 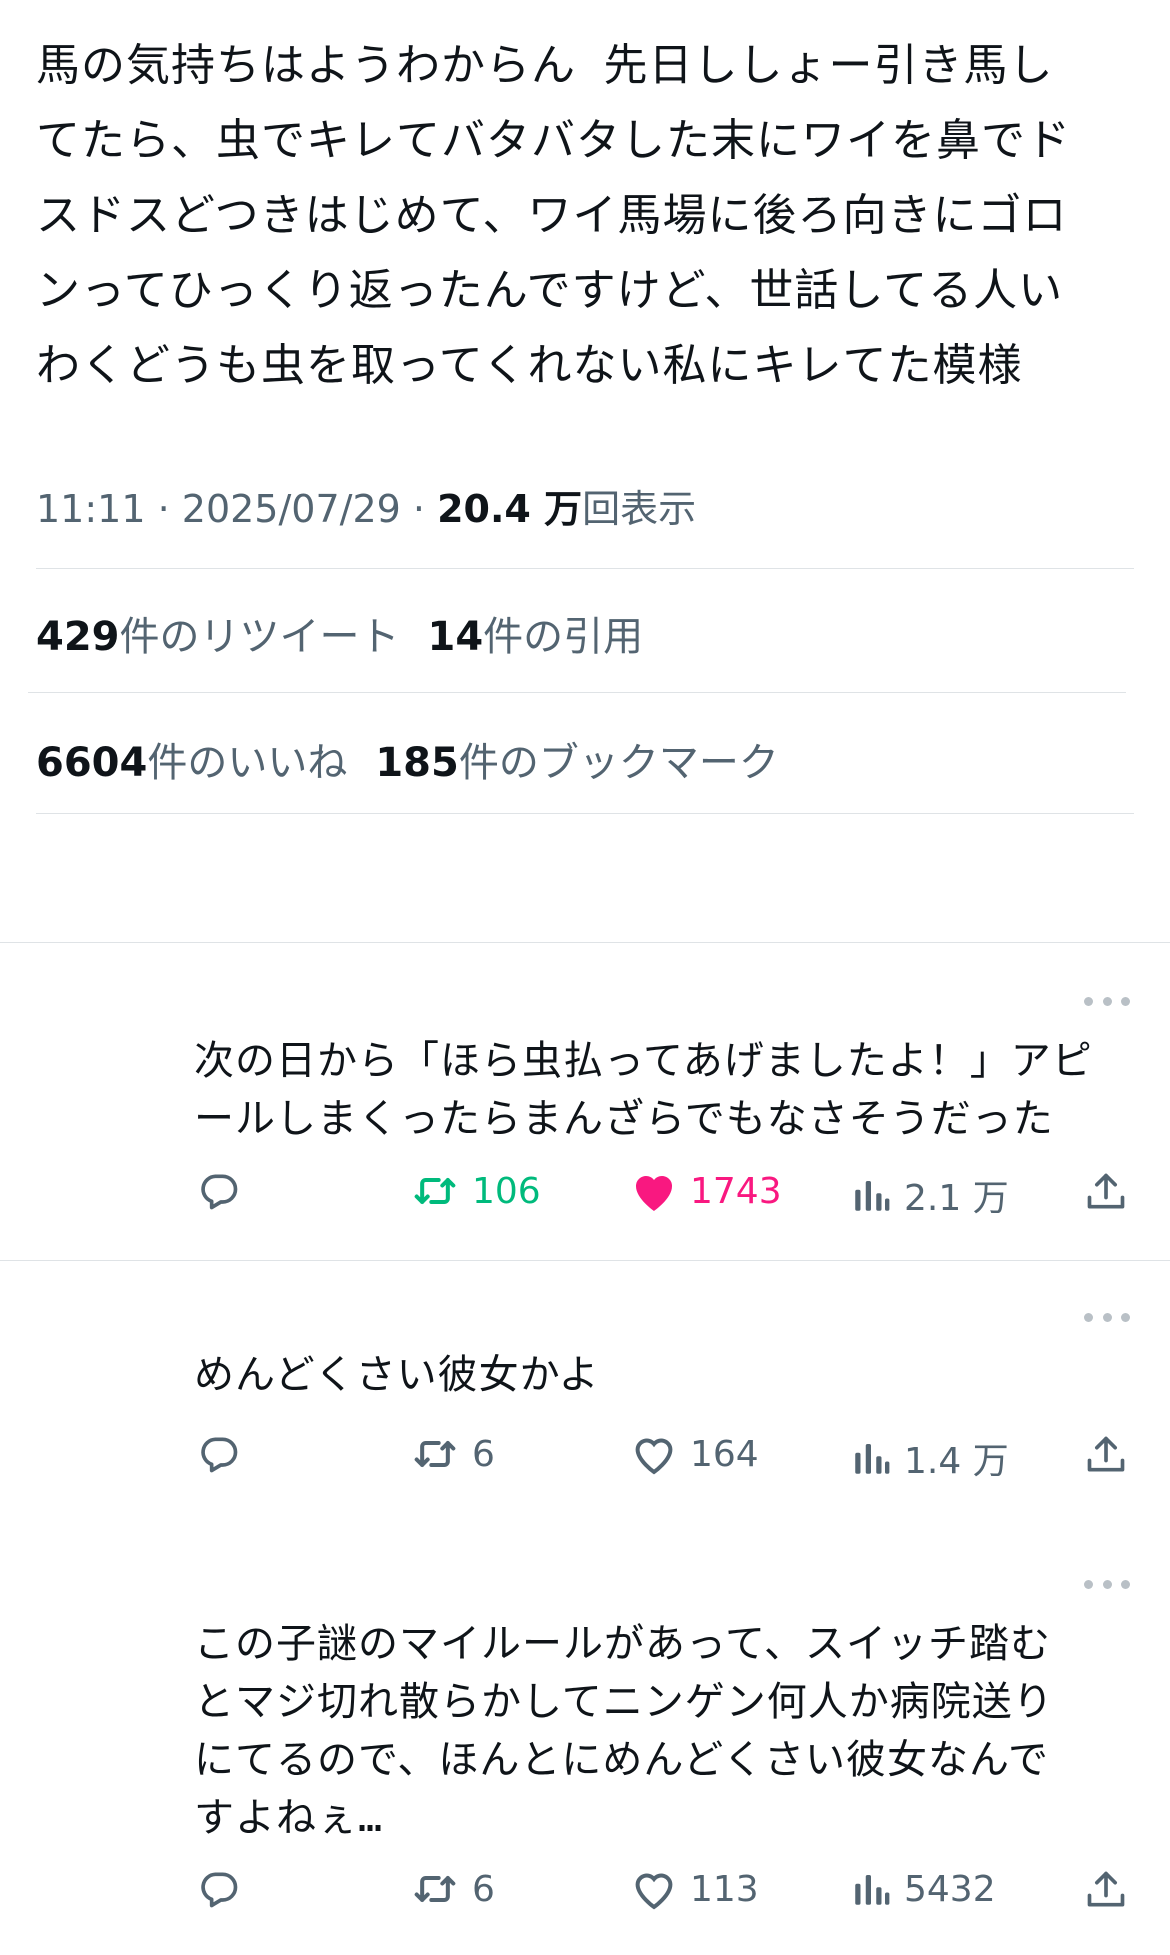 I want to click on quotes-label: 件の引用, so click(x=563, y=637).